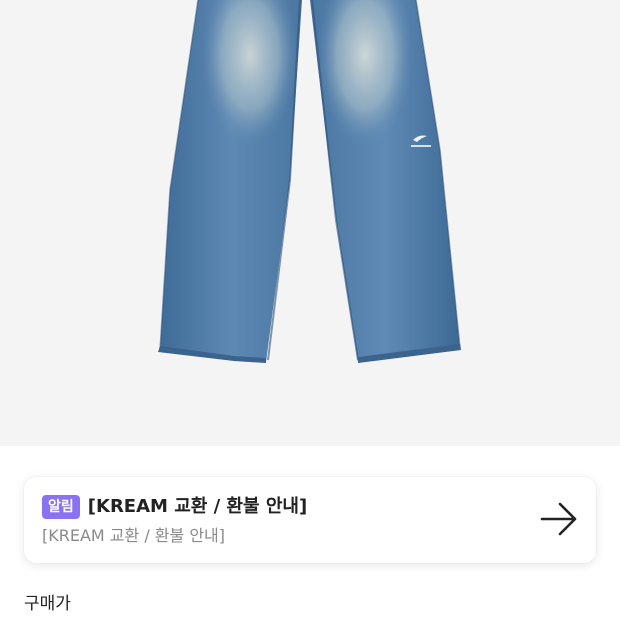  Describe the element at coordinates (134, 535) in the screenshot. I see `notice-subtitle: [KREAM 교환 / 환불 안내]` at that location.